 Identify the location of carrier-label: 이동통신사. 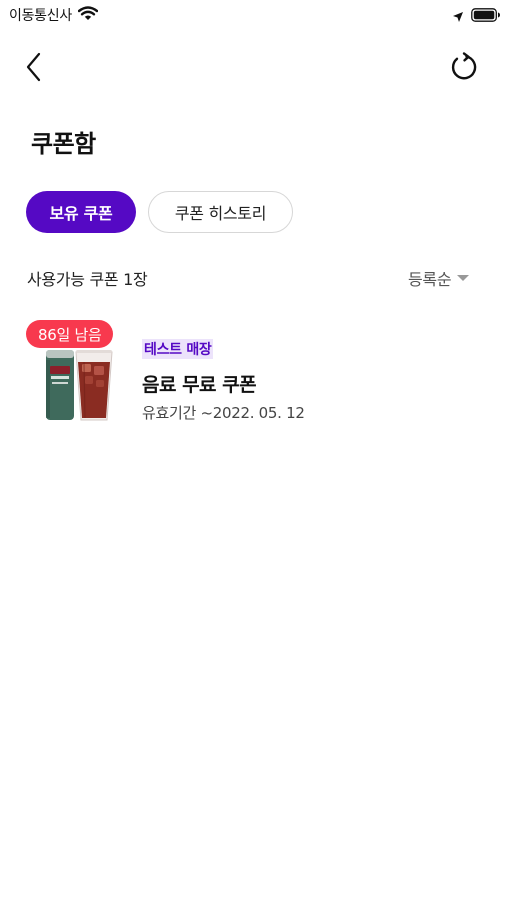
(40, 16).